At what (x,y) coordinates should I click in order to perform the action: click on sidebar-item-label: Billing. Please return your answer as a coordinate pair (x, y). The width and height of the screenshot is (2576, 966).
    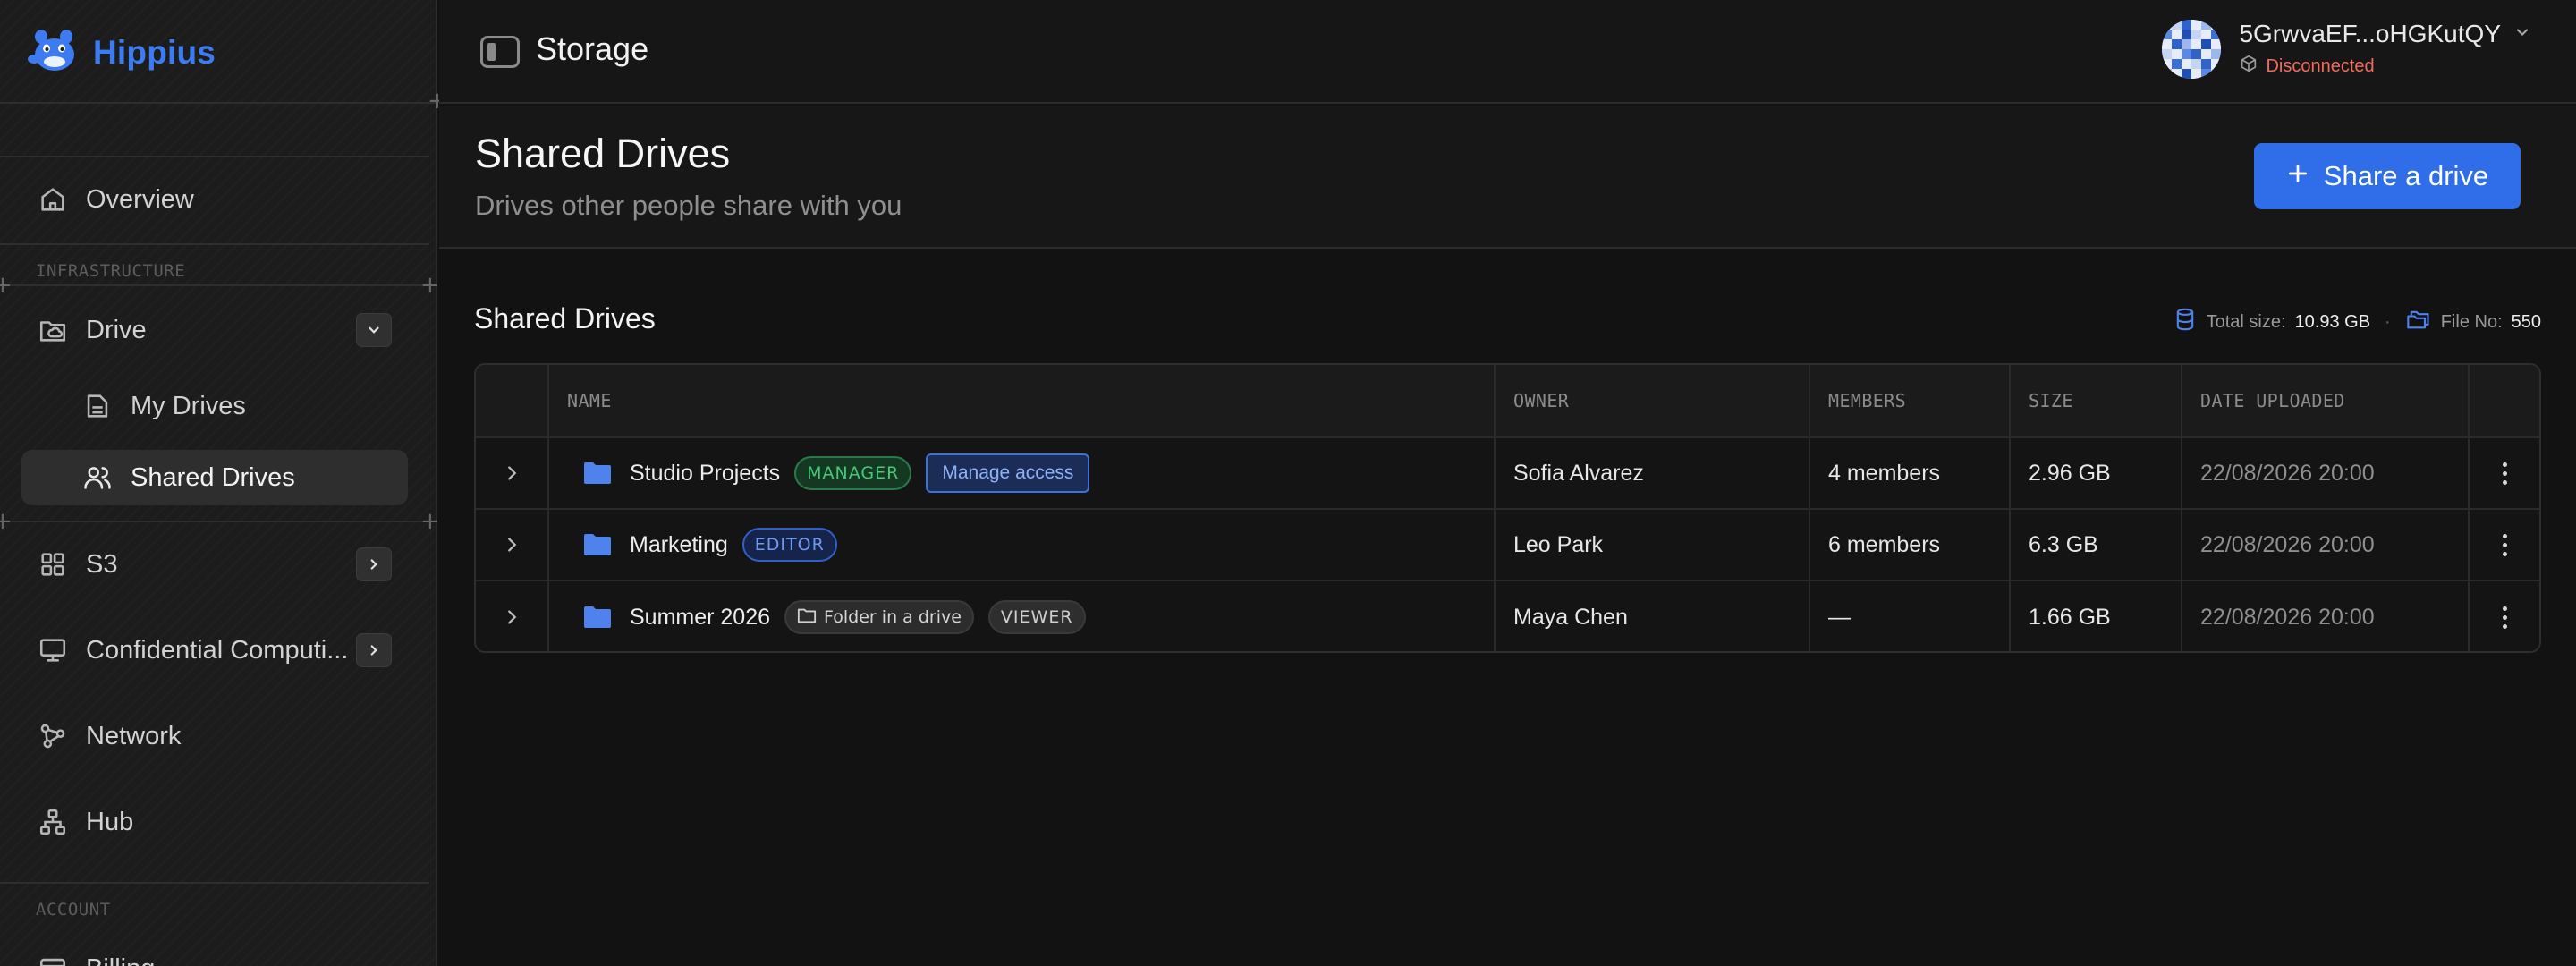
    Looking at the image, I should click on (120, 960).